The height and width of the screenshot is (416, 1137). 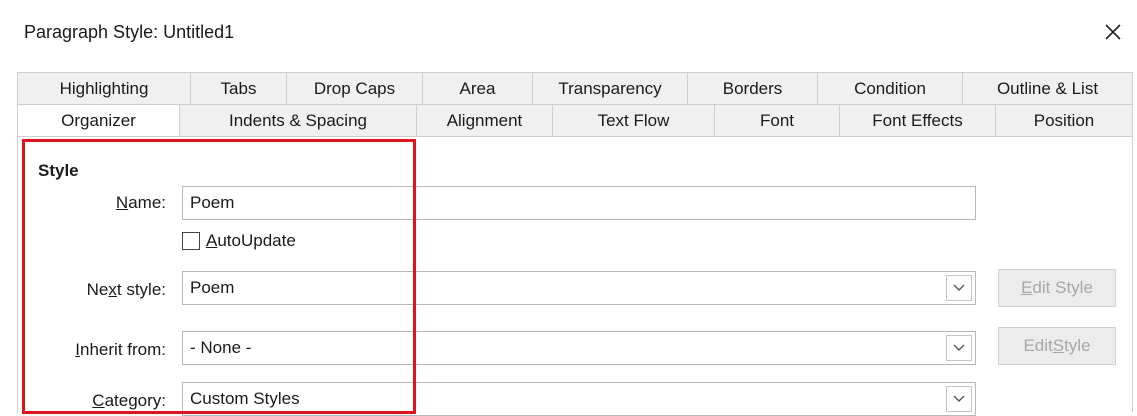 What do you see at coordinates (1057, 346) in the screenshot?
I see `inherit-from-edit-style-button: Edit Style` at bounding box center [1057, 346].